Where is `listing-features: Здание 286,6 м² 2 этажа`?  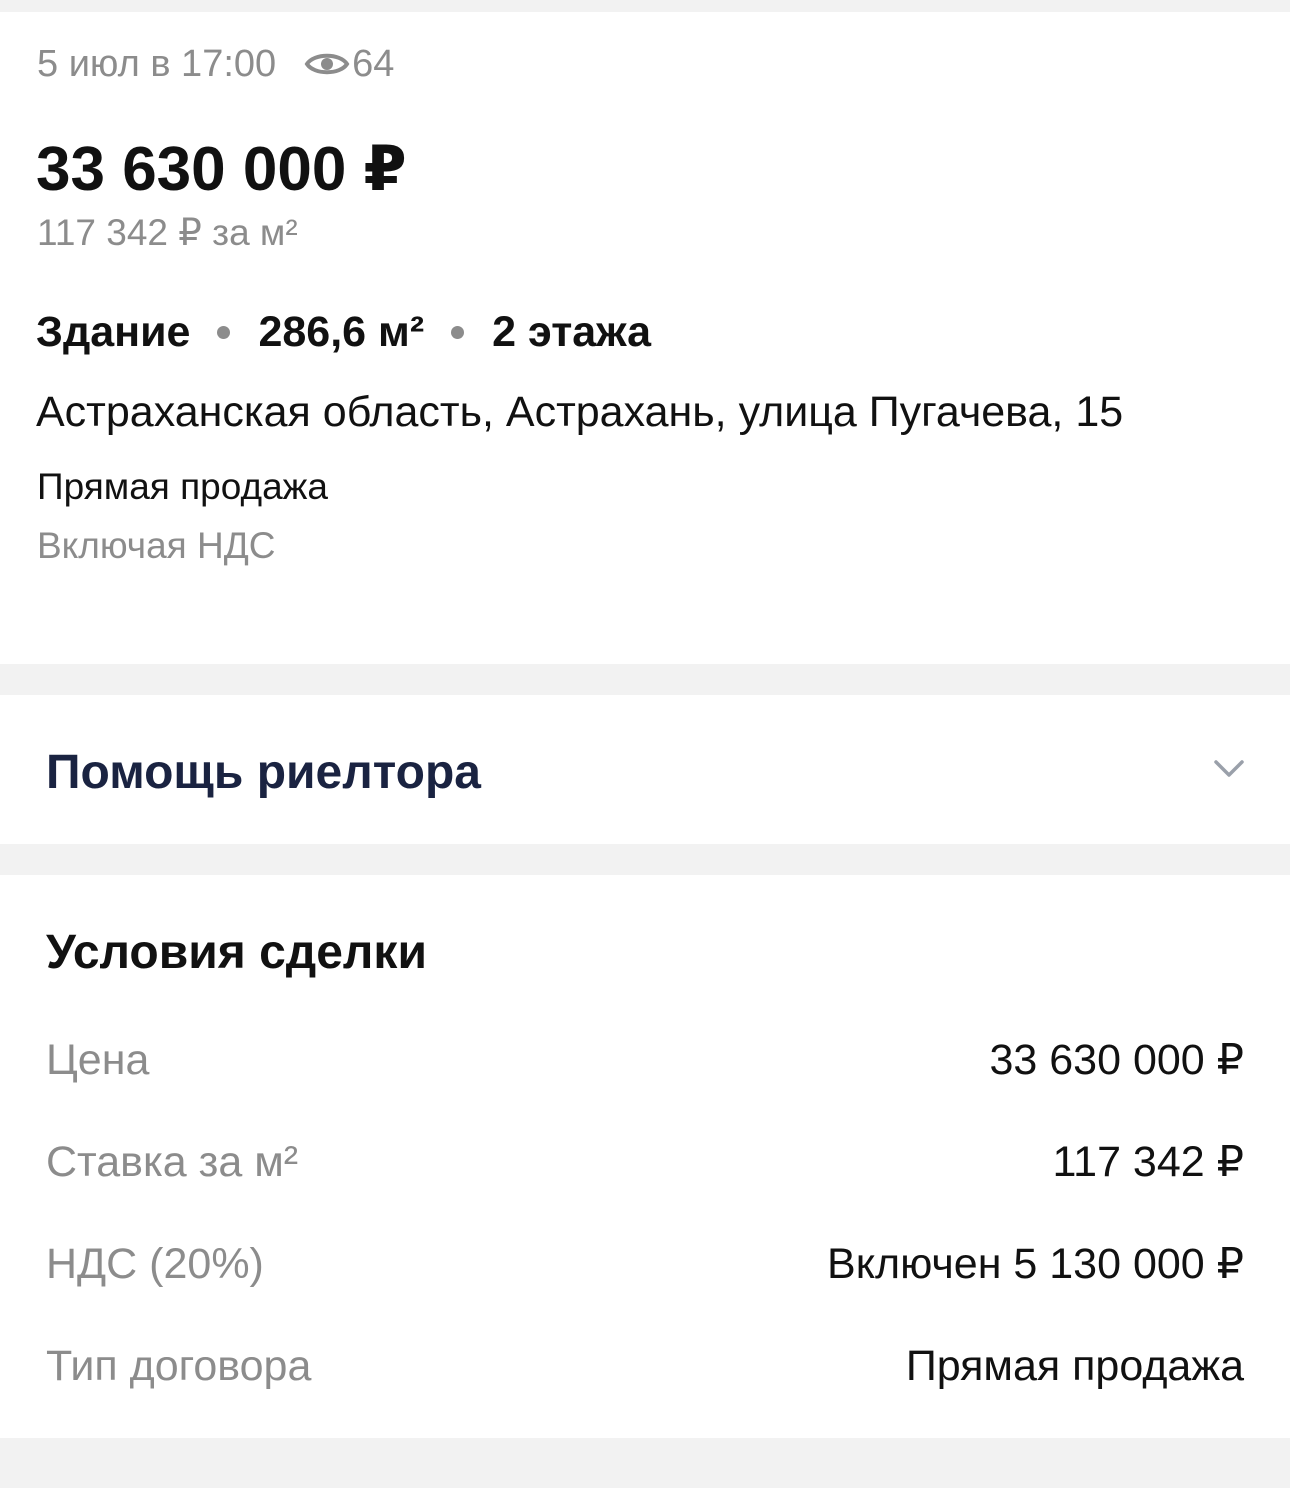 listing-features: Здание 286,6 м² 2 этажа is located at coordinates (343, 332).